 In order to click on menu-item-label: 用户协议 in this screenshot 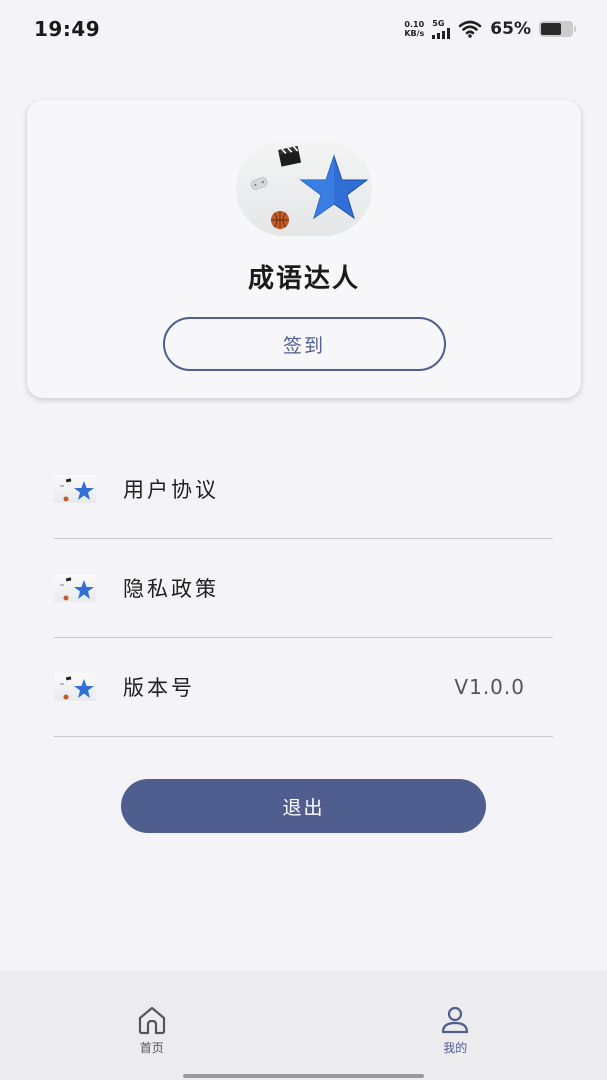, I will do `click(171, 490)`.